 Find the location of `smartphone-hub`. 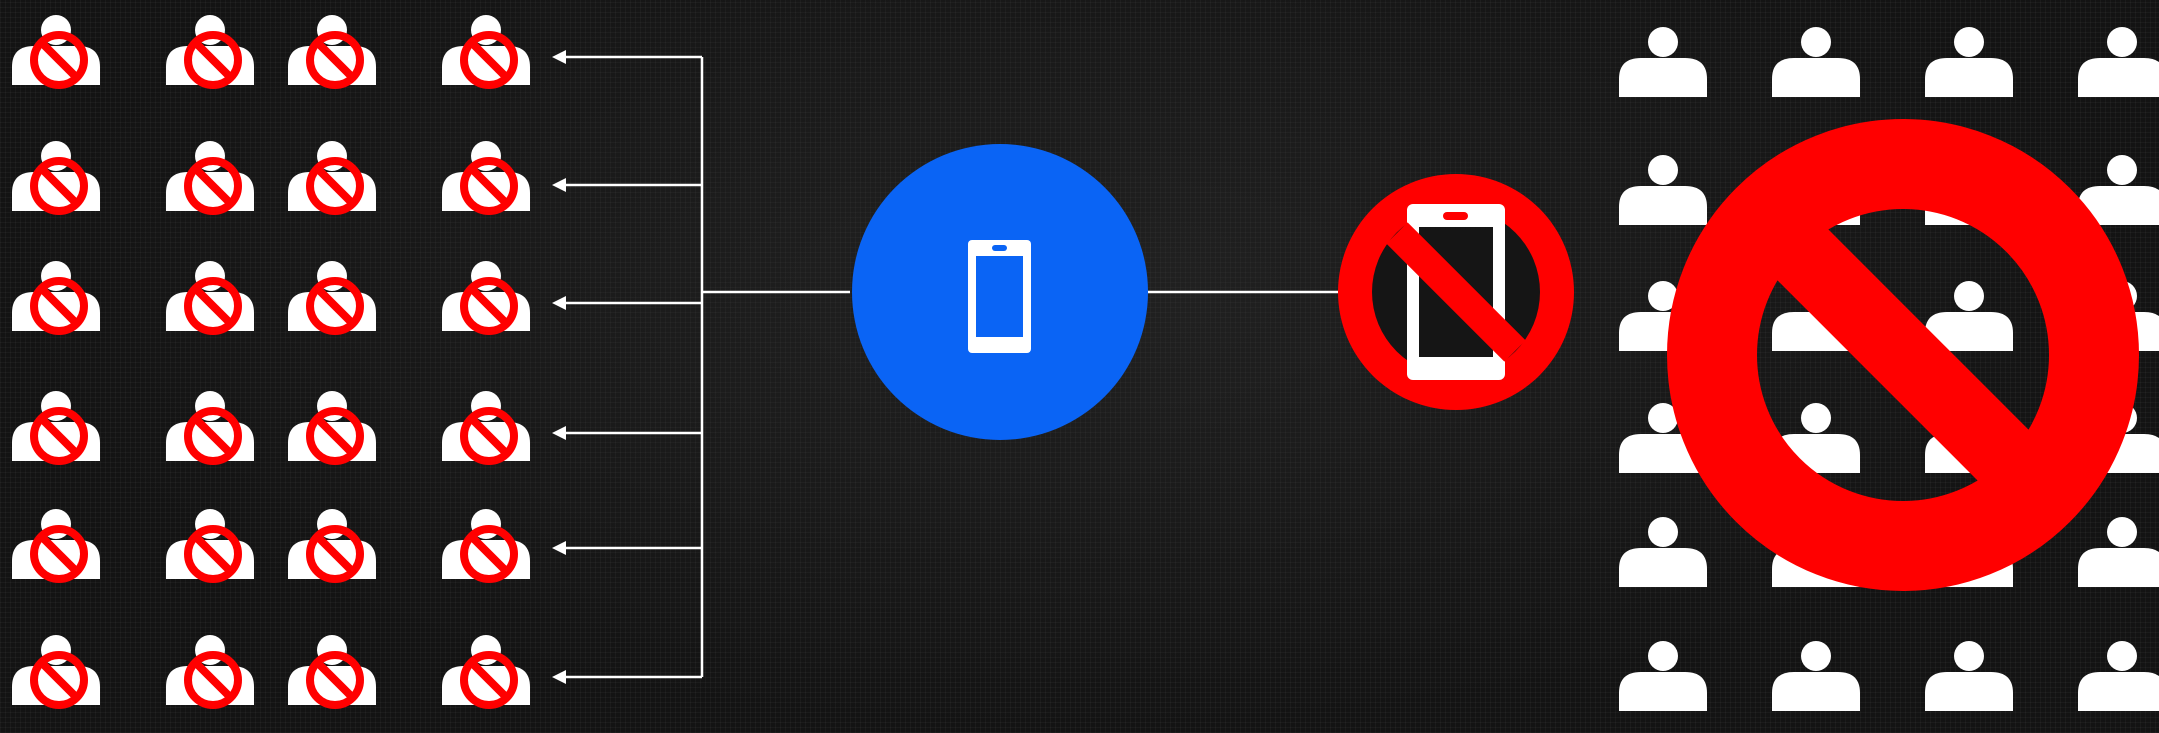

smartphone-hub is located at coordinates (1000, 292).